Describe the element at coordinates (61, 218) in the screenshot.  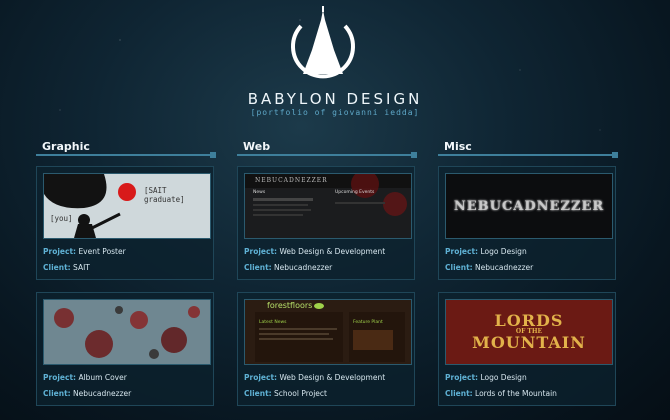
I see `poster-text-you: [you]` at that location.